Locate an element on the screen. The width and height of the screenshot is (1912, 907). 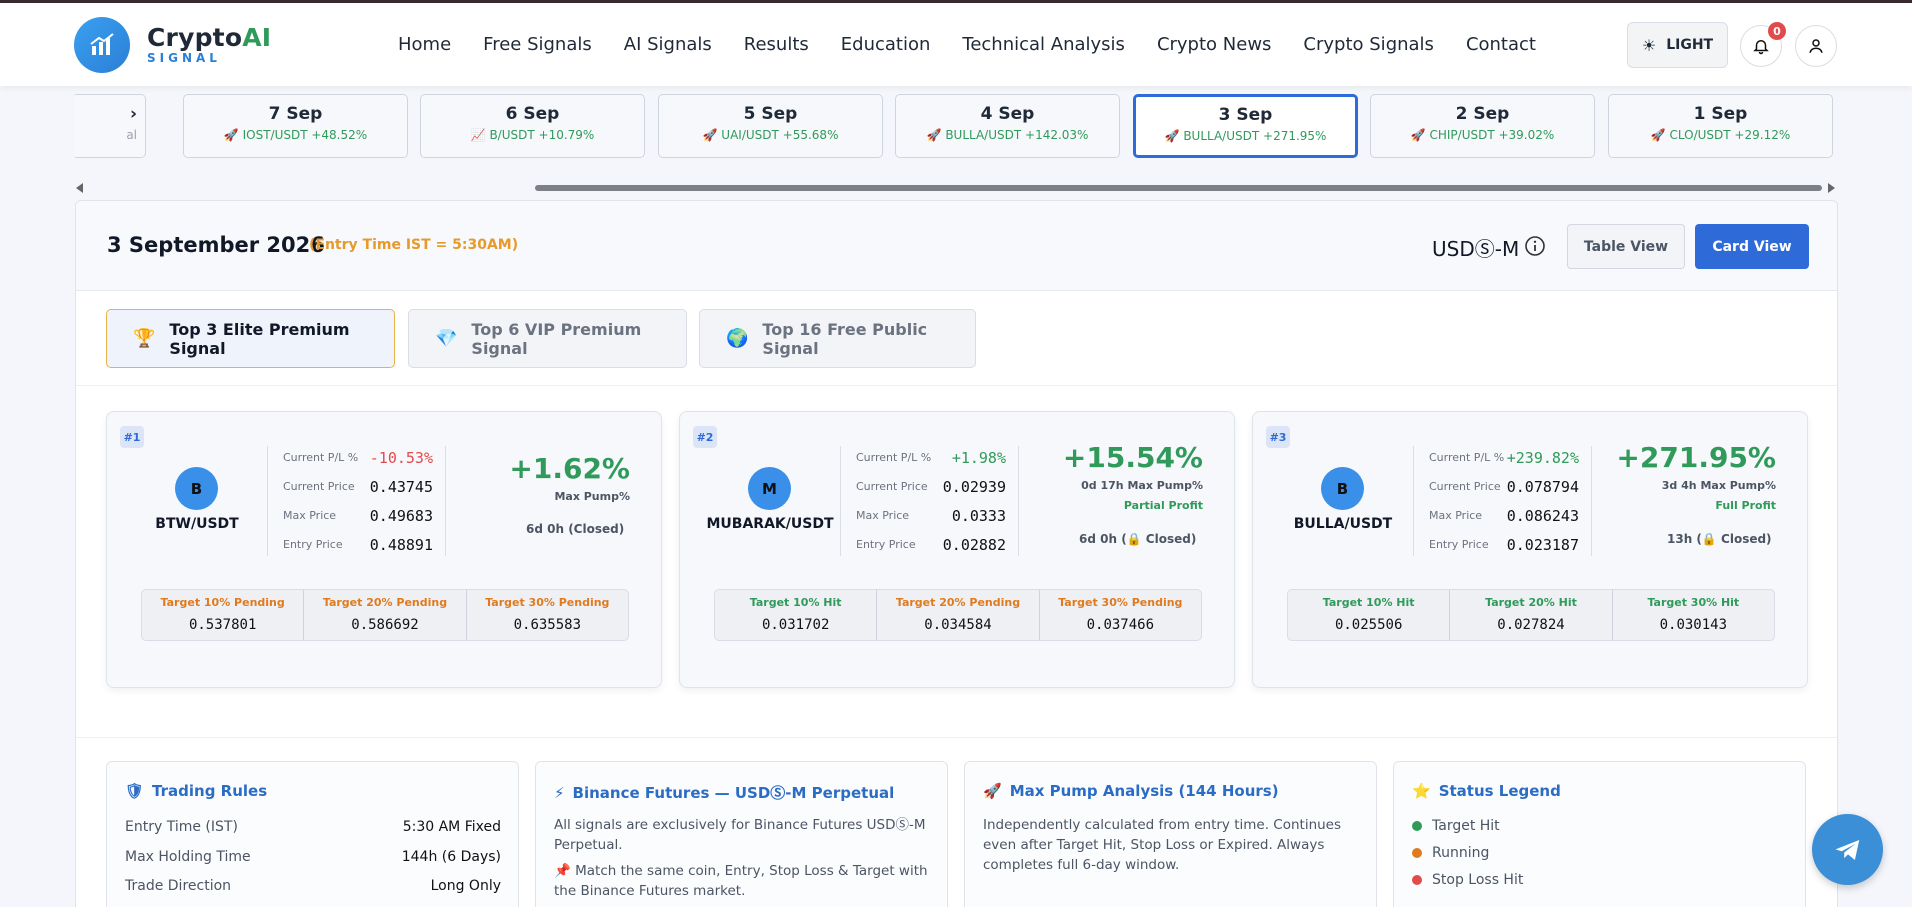
diamond-icon: 💎 is located at coordinates (446, 338).